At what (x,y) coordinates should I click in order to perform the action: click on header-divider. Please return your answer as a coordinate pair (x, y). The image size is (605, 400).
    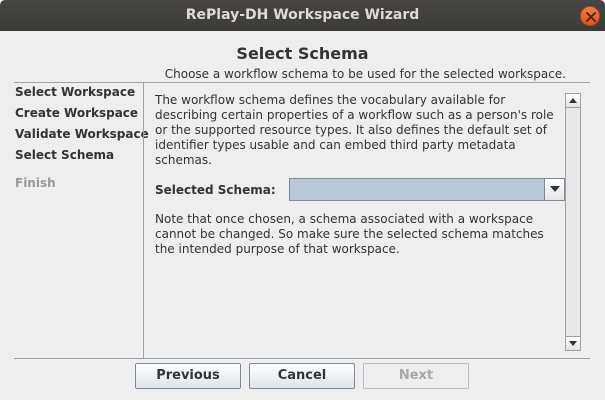
    Looking at the image, I should click on (302, 82).